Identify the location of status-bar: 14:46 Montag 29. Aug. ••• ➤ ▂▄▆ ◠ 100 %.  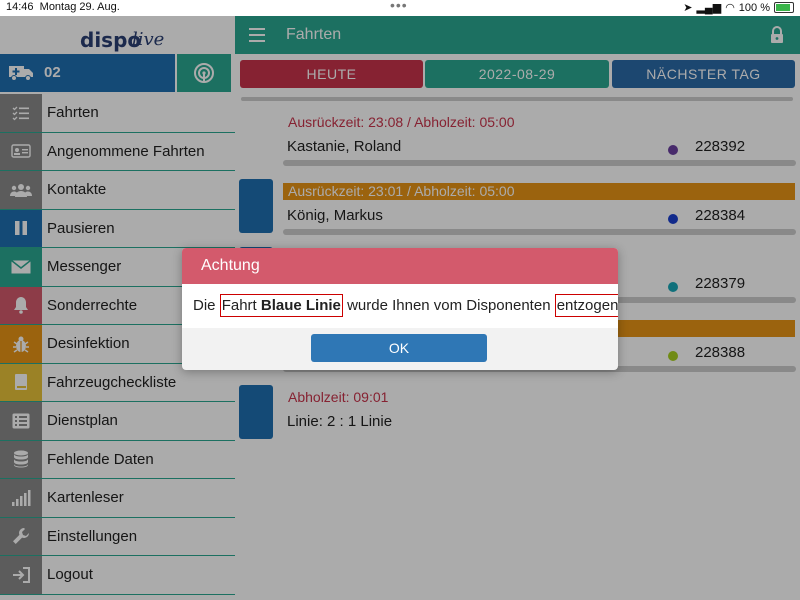
(400, 8).